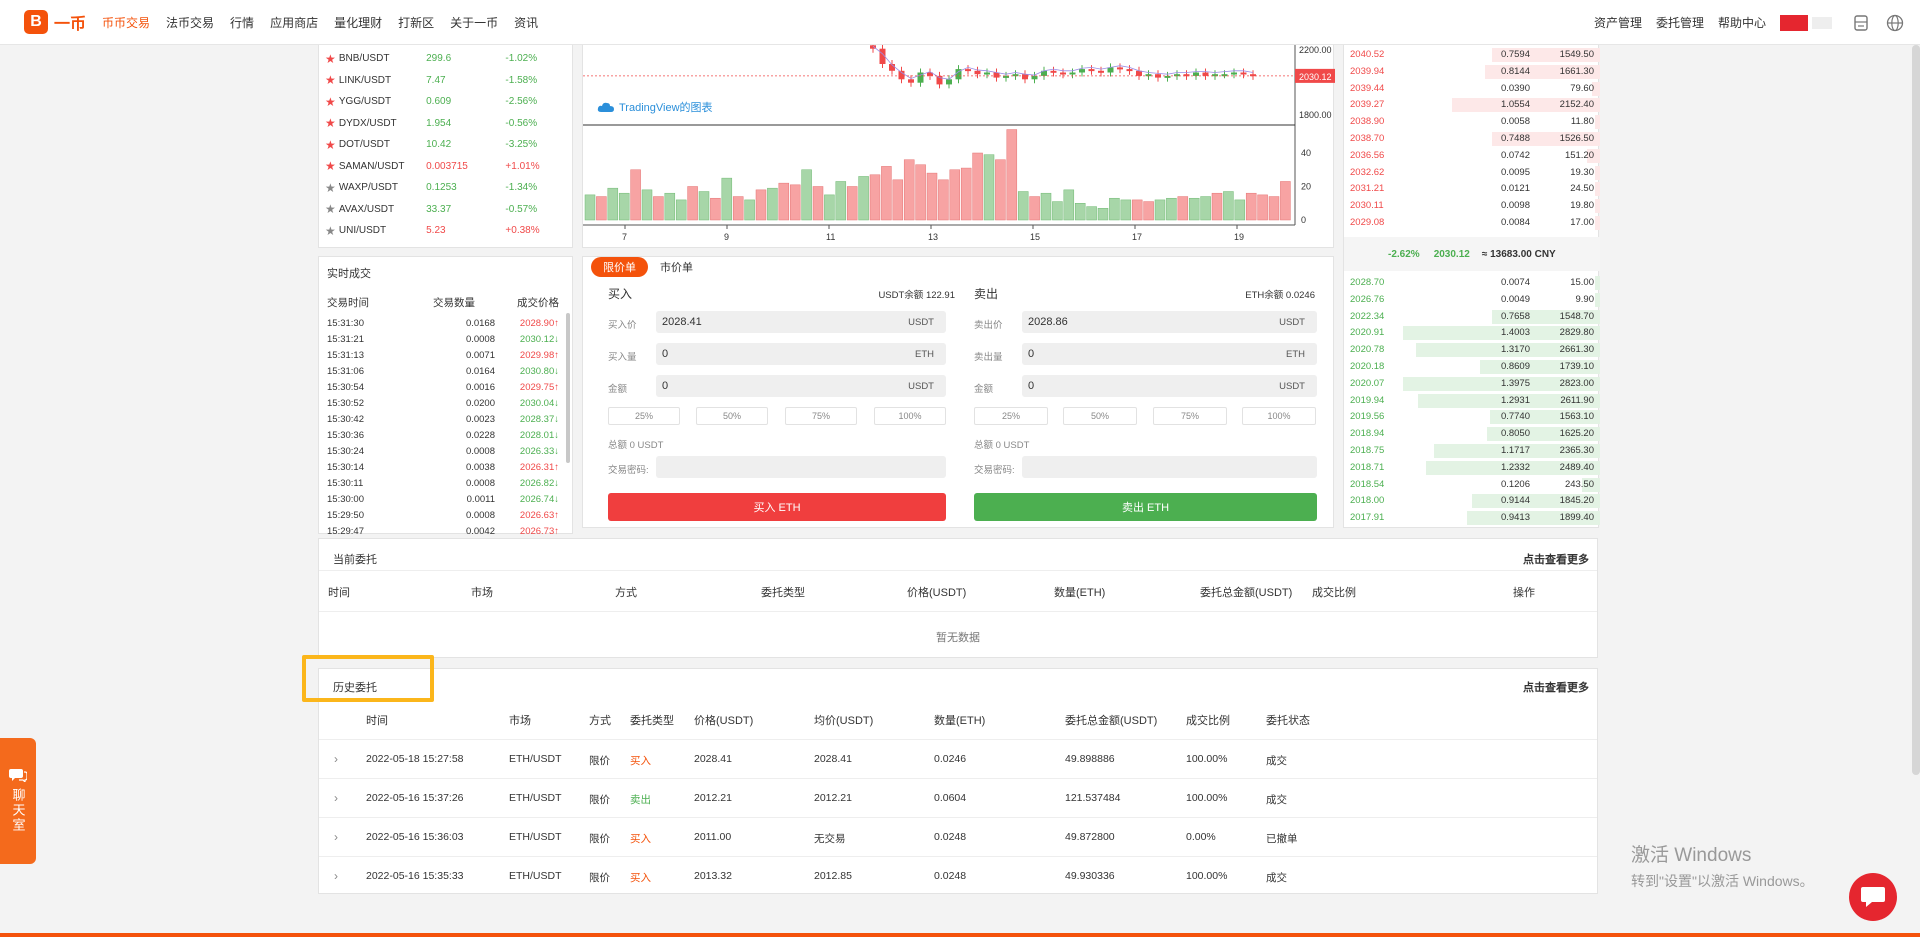 The height and width of the screenshot is (937, 1920). I want to click on nav-spot-trading: 币币交易, so click(126, 22).